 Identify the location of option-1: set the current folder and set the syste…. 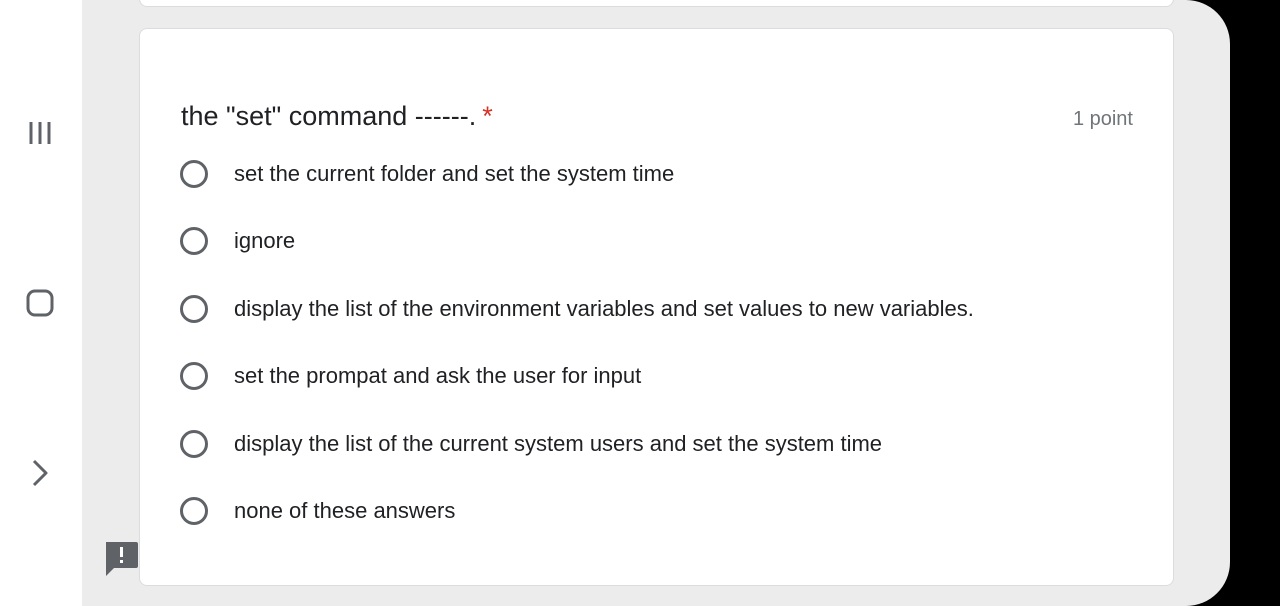
(427, 174).